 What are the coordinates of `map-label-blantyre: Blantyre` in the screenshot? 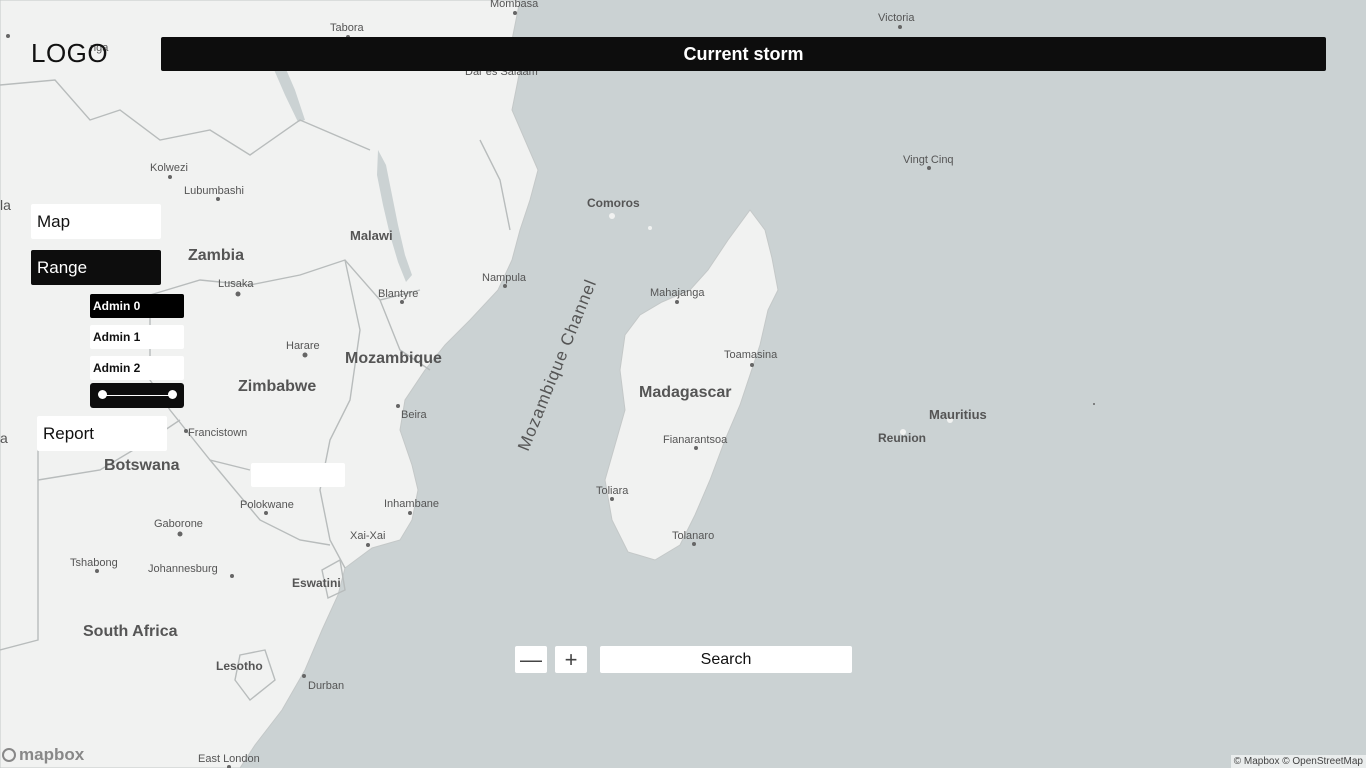 It's located at (398, 294).